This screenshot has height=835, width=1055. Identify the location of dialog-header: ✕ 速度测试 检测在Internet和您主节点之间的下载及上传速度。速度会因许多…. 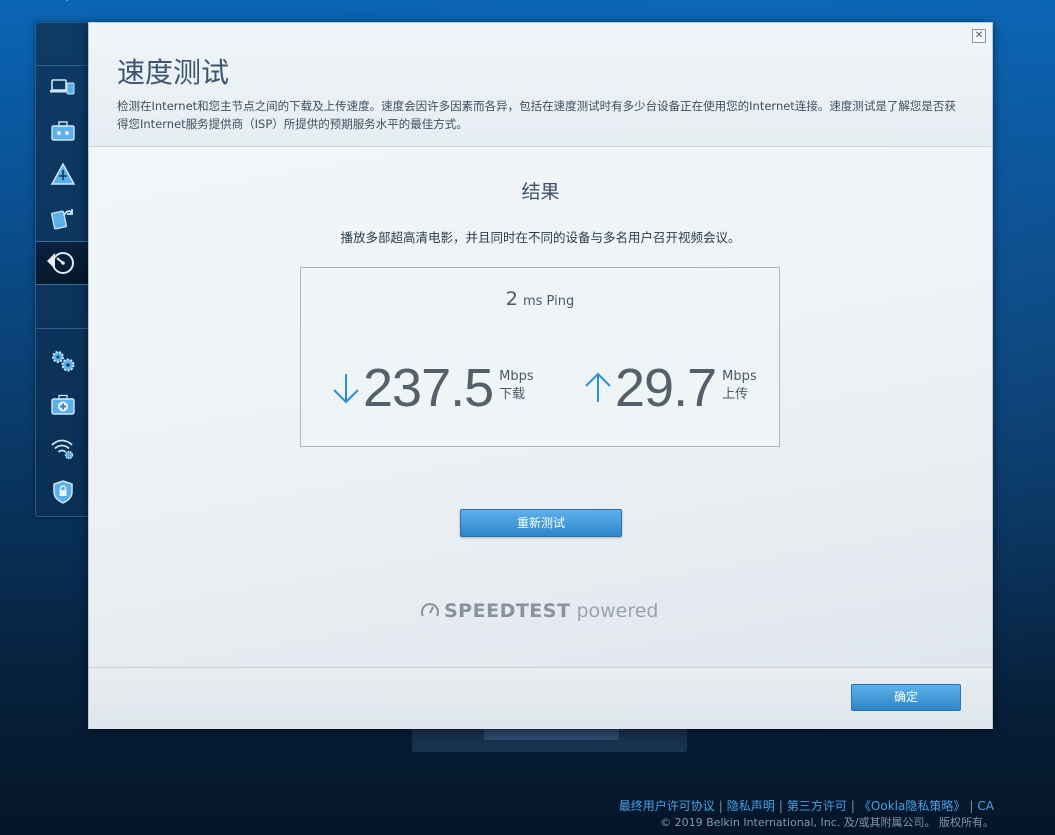
(540, 85).